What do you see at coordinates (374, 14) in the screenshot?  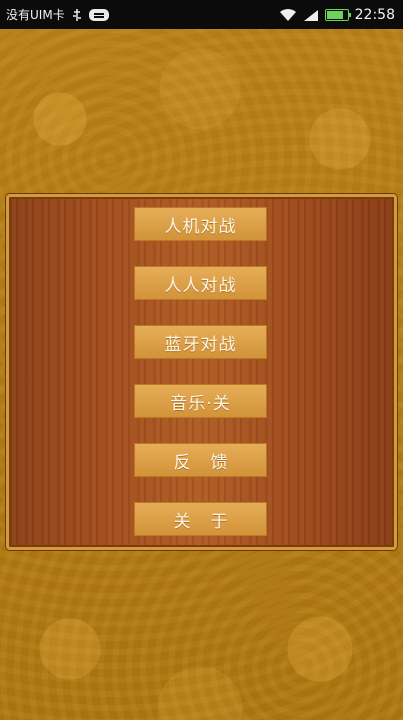 I see `clock: 22:58` at bounding box center [374, 14].